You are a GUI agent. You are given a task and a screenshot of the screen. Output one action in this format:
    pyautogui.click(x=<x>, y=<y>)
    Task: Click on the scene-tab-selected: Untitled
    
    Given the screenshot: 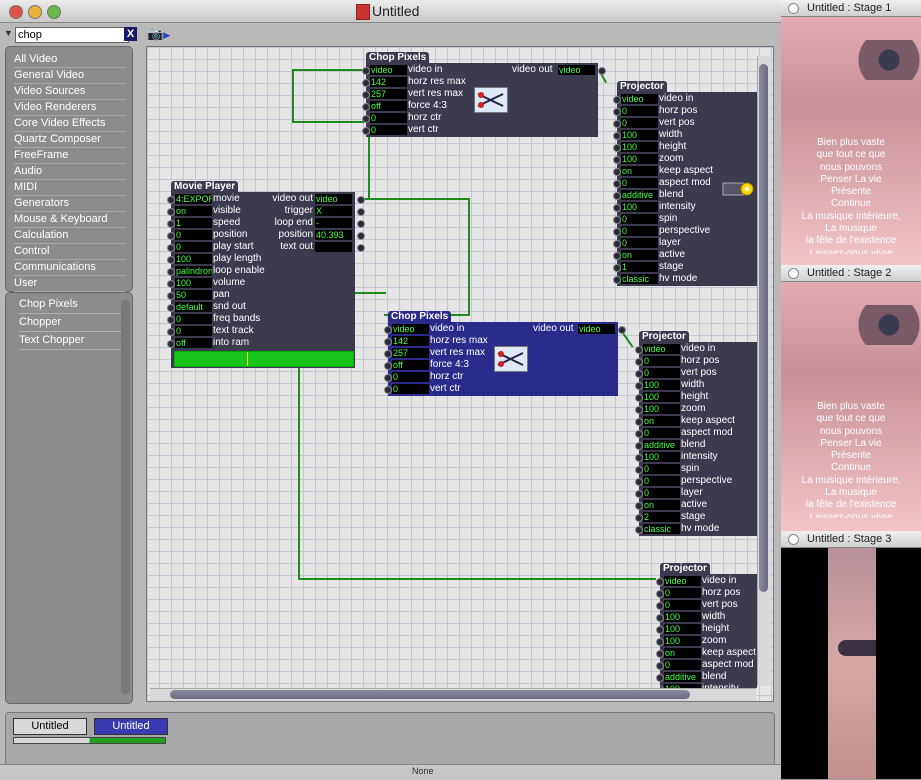 What is the action you would take?
    pyautogui.click(x=131, y=726)
    